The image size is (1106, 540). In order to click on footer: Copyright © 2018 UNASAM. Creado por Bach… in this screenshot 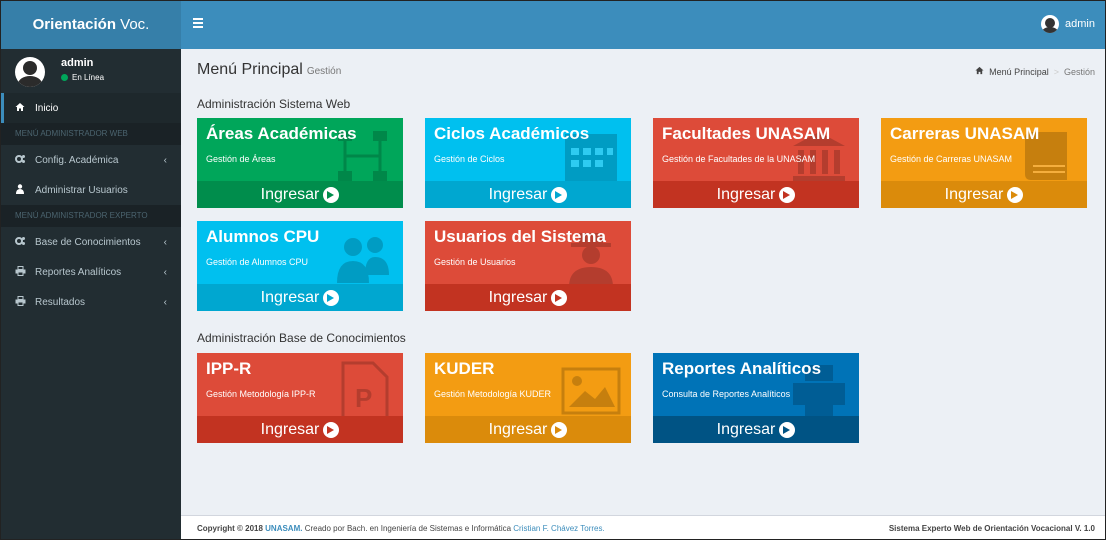, I will do `click(643, 527)`.